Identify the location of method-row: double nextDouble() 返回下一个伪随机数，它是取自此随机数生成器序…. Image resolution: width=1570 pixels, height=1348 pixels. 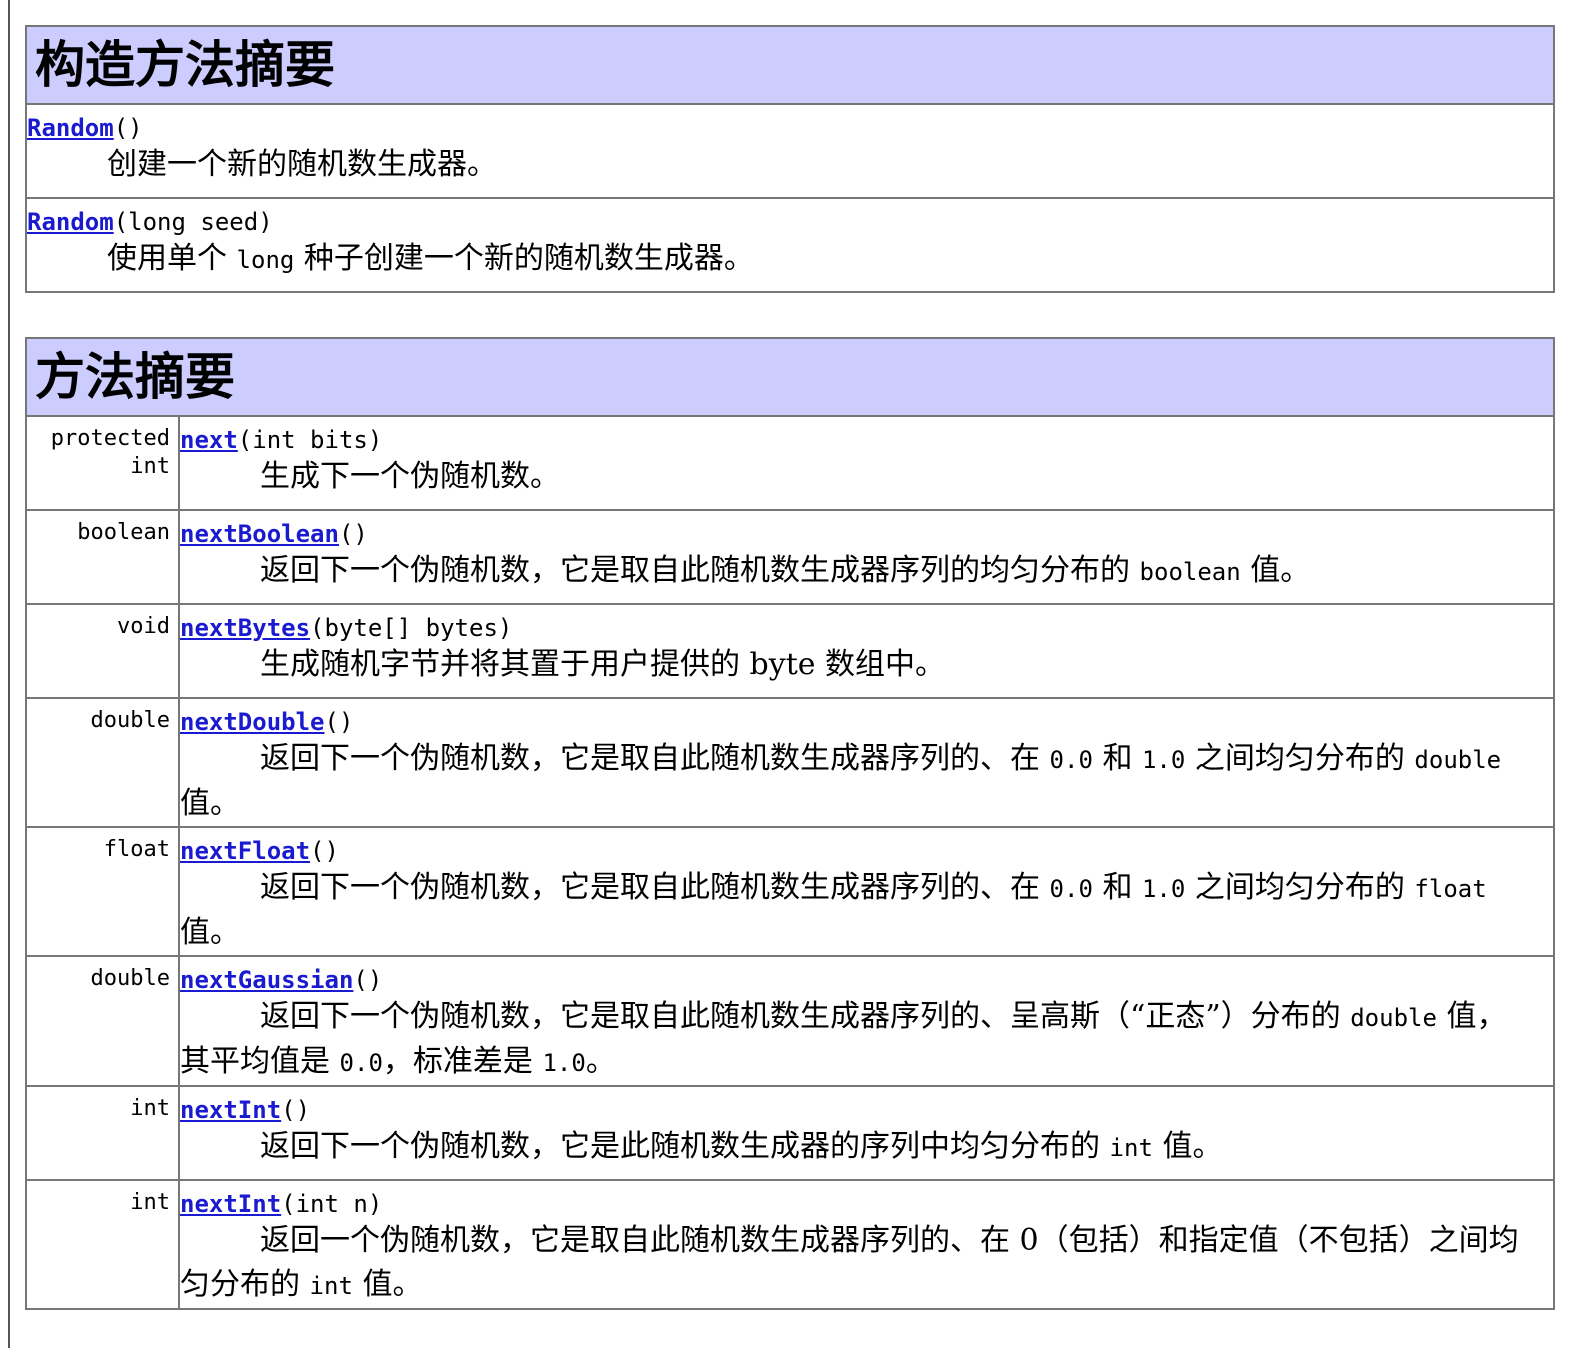
(790, 762).